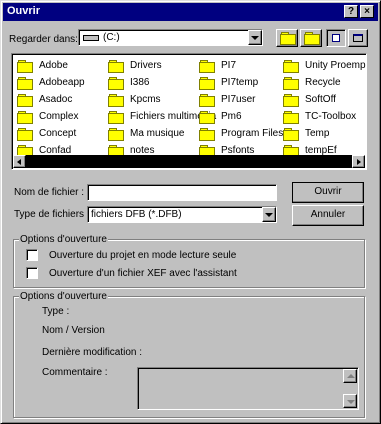 The width and height of the screenshot is (381, 424). I want to click on filetype-value: fichiers DFB (*.DFB), so click(136, 214).